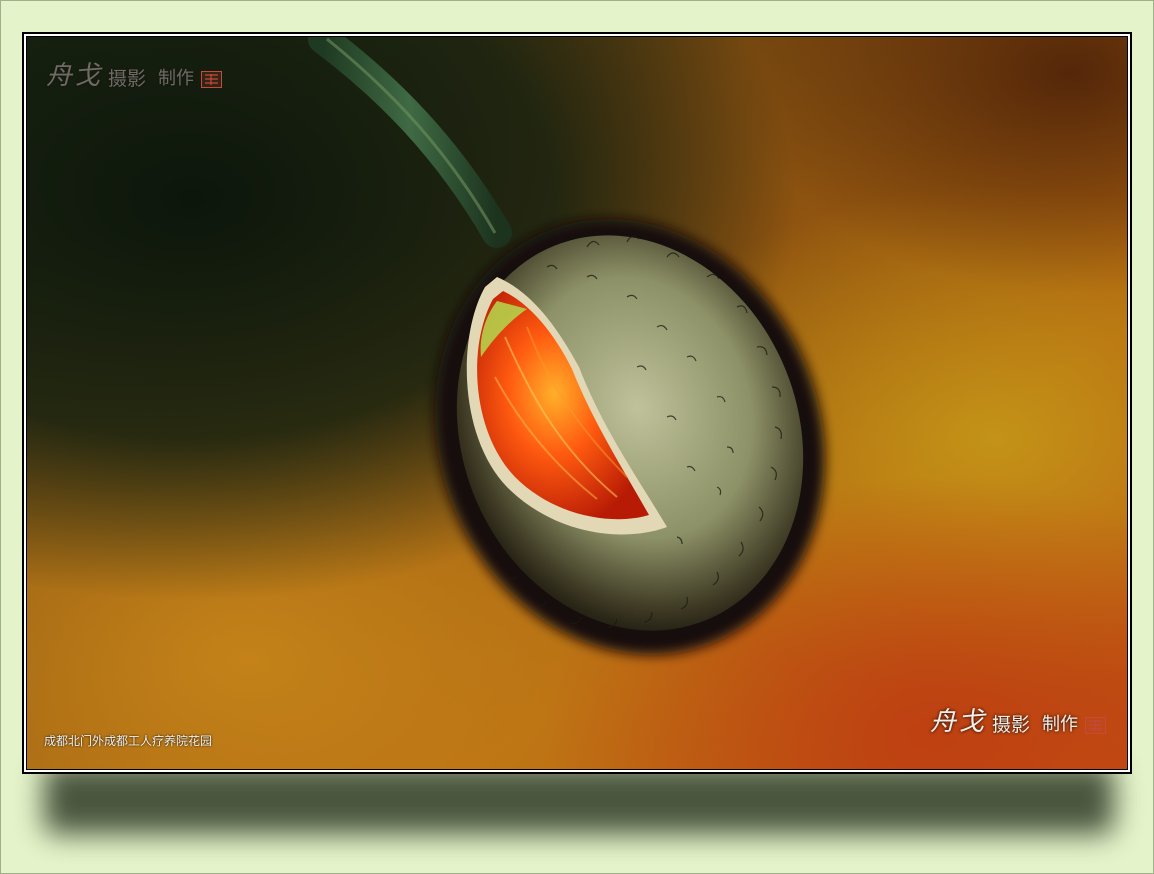 The height and width of the screenshot is (874, 1154). I want to click on photo-caption: 成都北门外成都工人疗养院花园, so click(128, 741).